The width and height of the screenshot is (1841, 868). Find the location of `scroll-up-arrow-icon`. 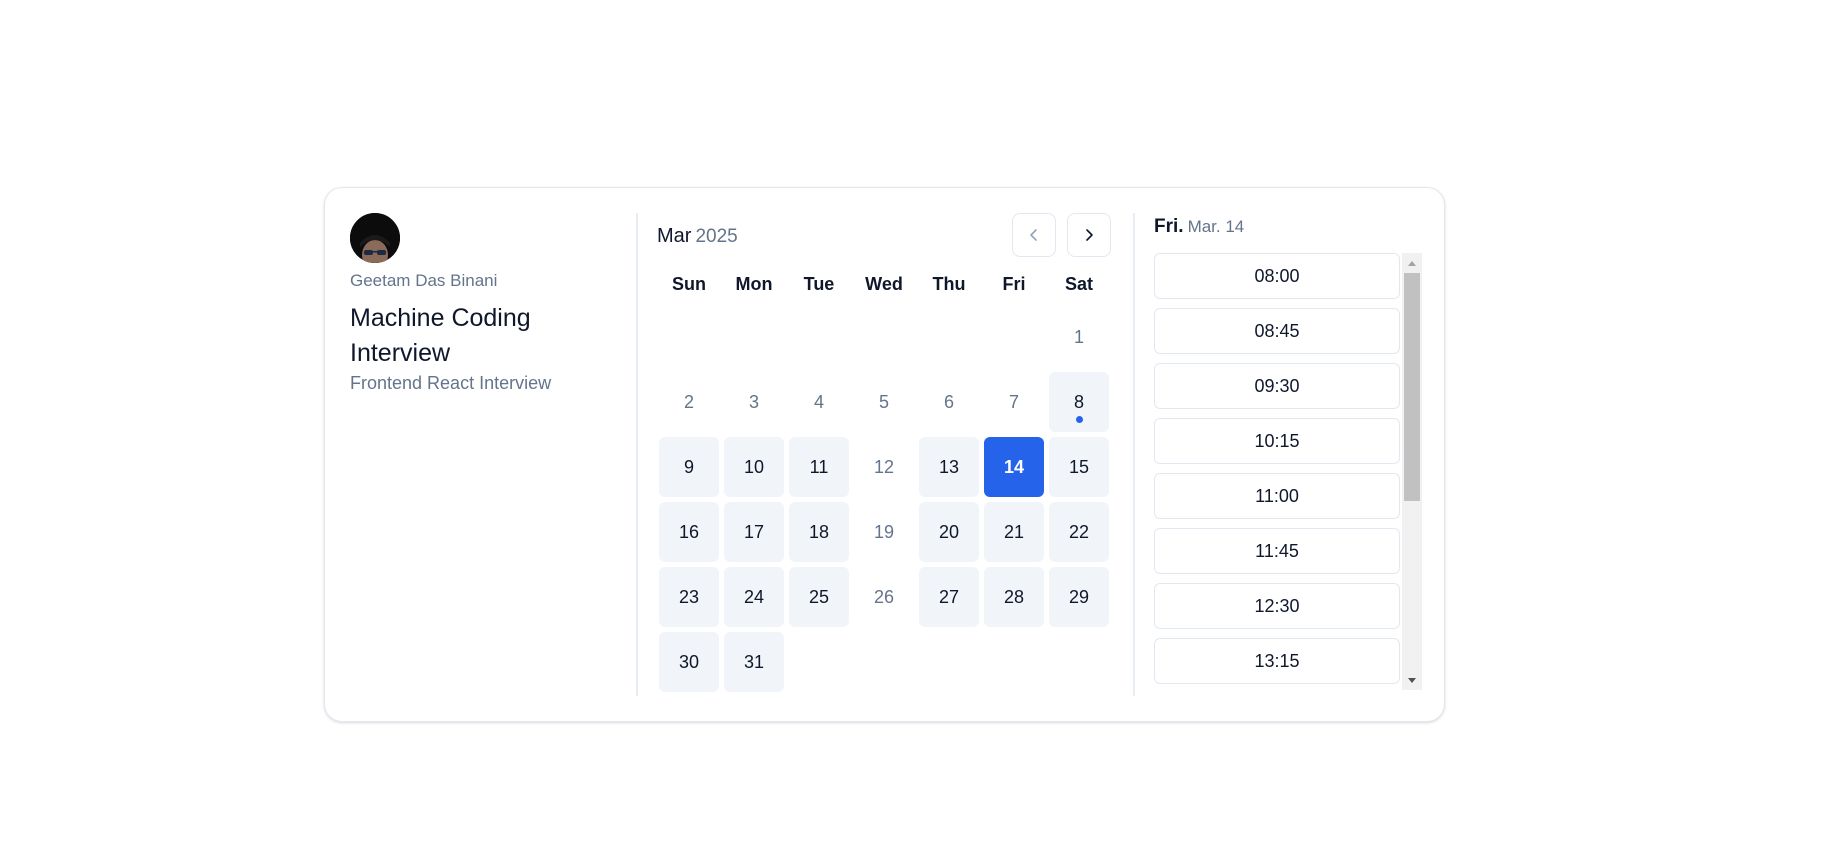

scroll-up-arrow-icon is located at coordinates (1412, 263).